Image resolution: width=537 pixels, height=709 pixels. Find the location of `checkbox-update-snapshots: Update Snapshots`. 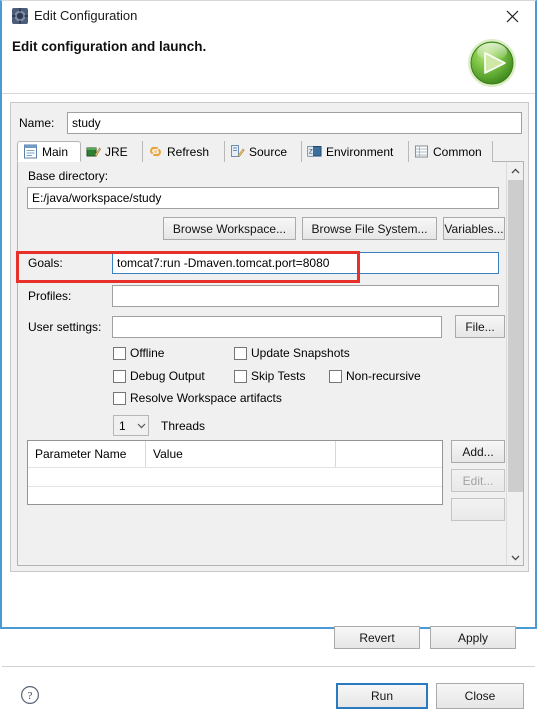

checkbox-update-snapshots: Update Snapshots is located at coordinates (292, 353).